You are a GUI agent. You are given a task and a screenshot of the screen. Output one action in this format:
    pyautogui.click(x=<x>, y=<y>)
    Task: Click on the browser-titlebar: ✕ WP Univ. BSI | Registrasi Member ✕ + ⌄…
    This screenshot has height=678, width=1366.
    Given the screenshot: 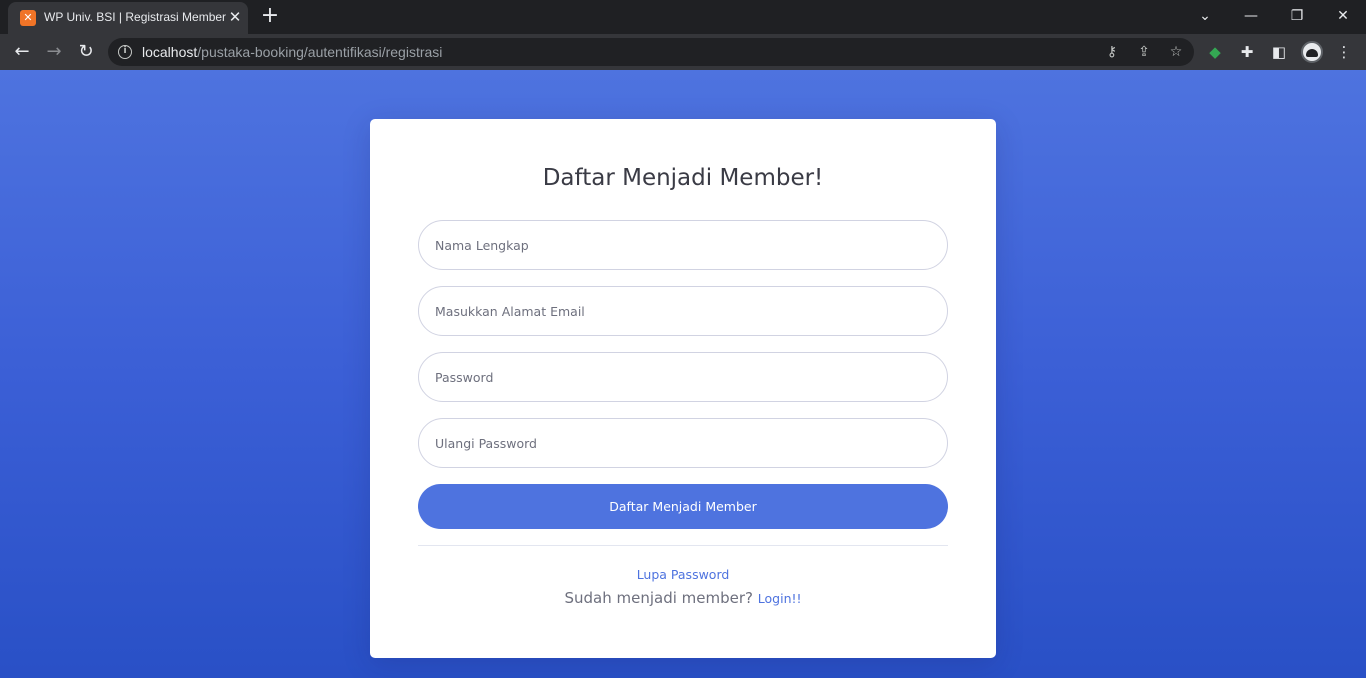 What is the action you would take?
    pyautogui.click(x=683, y=17)
    